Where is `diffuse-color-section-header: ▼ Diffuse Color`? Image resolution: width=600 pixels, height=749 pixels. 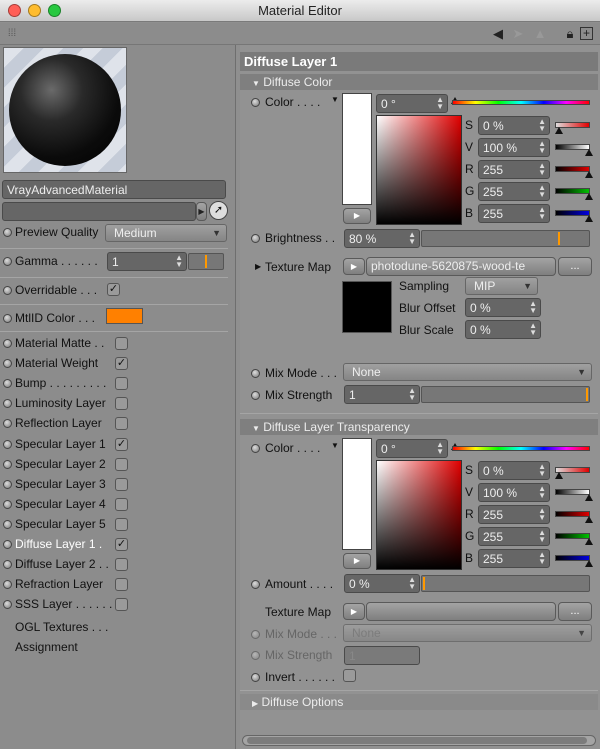
diffuse-color-section-header: ▼ Diffuse Color is located at coordinates (419, 82).